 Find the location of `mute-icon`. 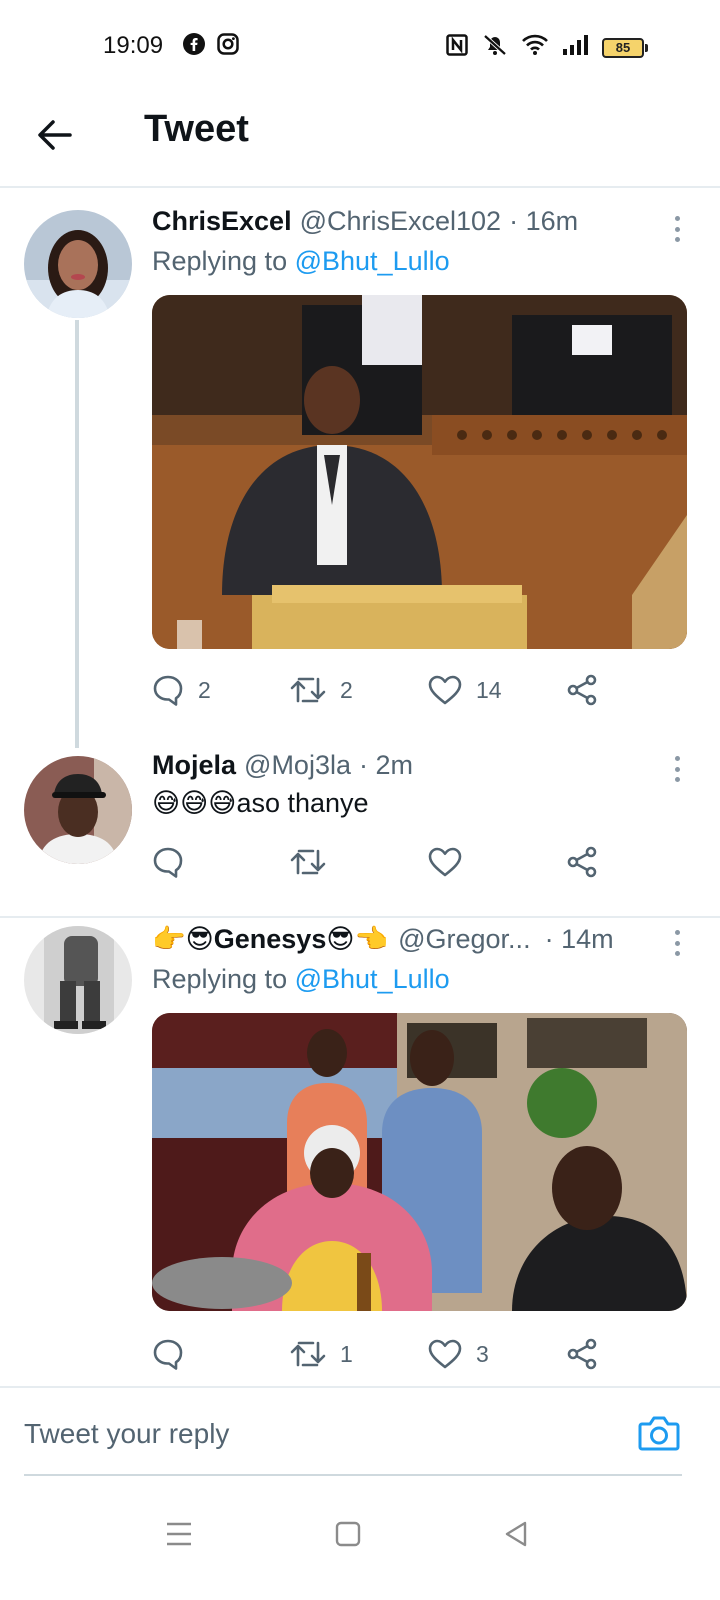

mute-icon is located at coordinates (495, 47).